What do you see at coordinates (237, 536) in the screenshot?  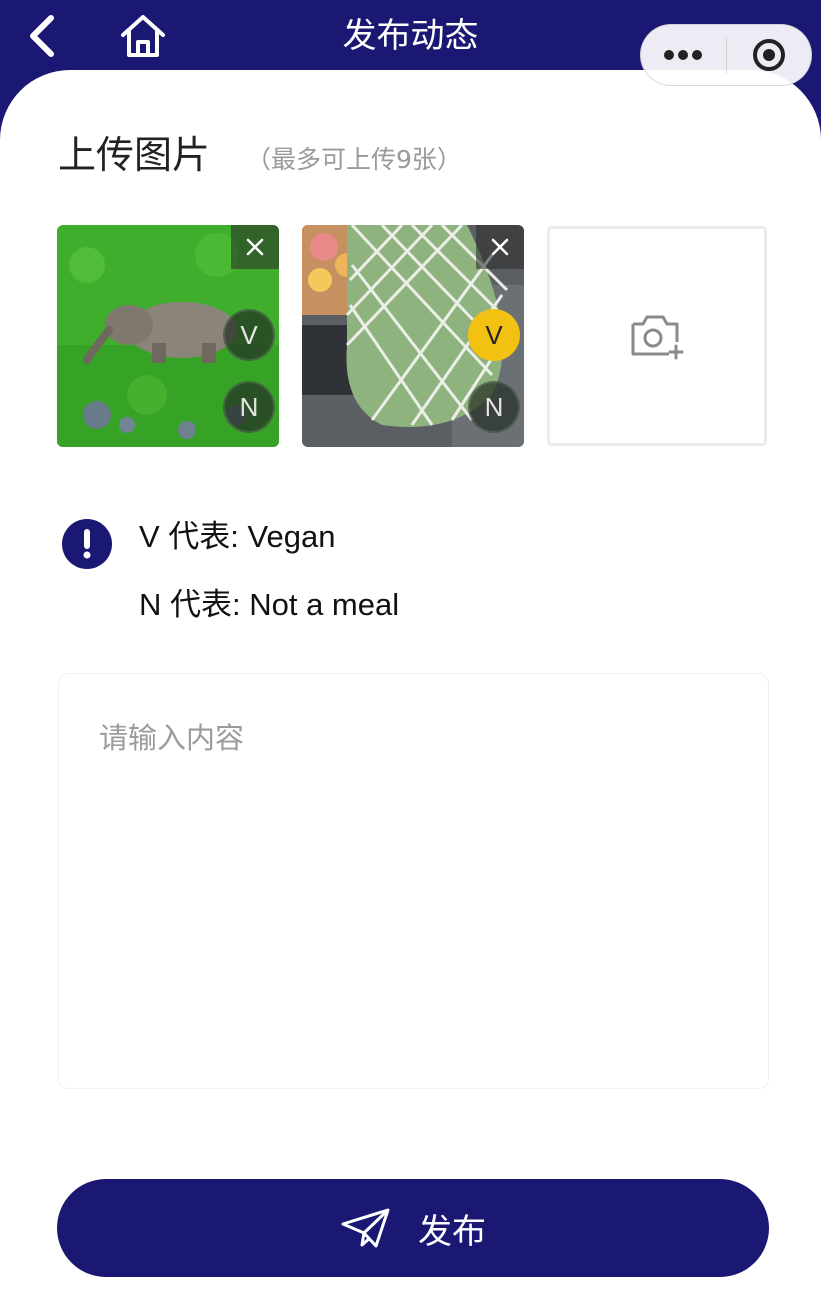 I see `legend-vegan: V 代表: Vegan` at bounding box center [237, 536].